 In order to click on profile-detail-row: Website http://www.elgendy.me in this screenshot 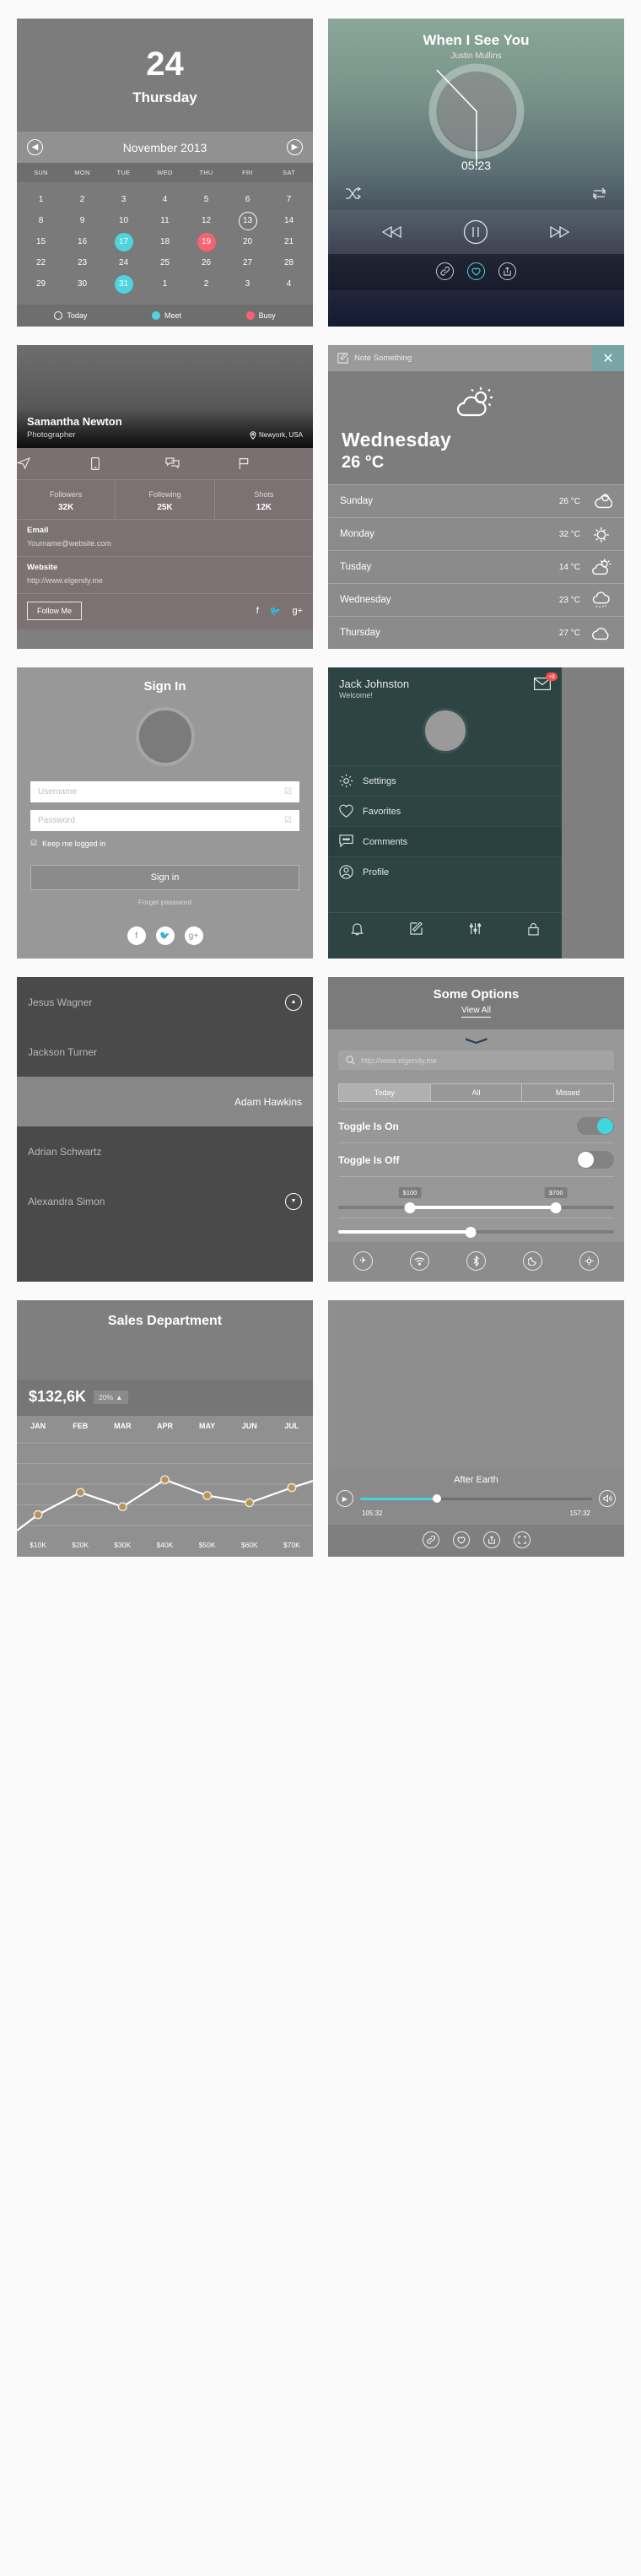, I will do `click(165, 574)`.